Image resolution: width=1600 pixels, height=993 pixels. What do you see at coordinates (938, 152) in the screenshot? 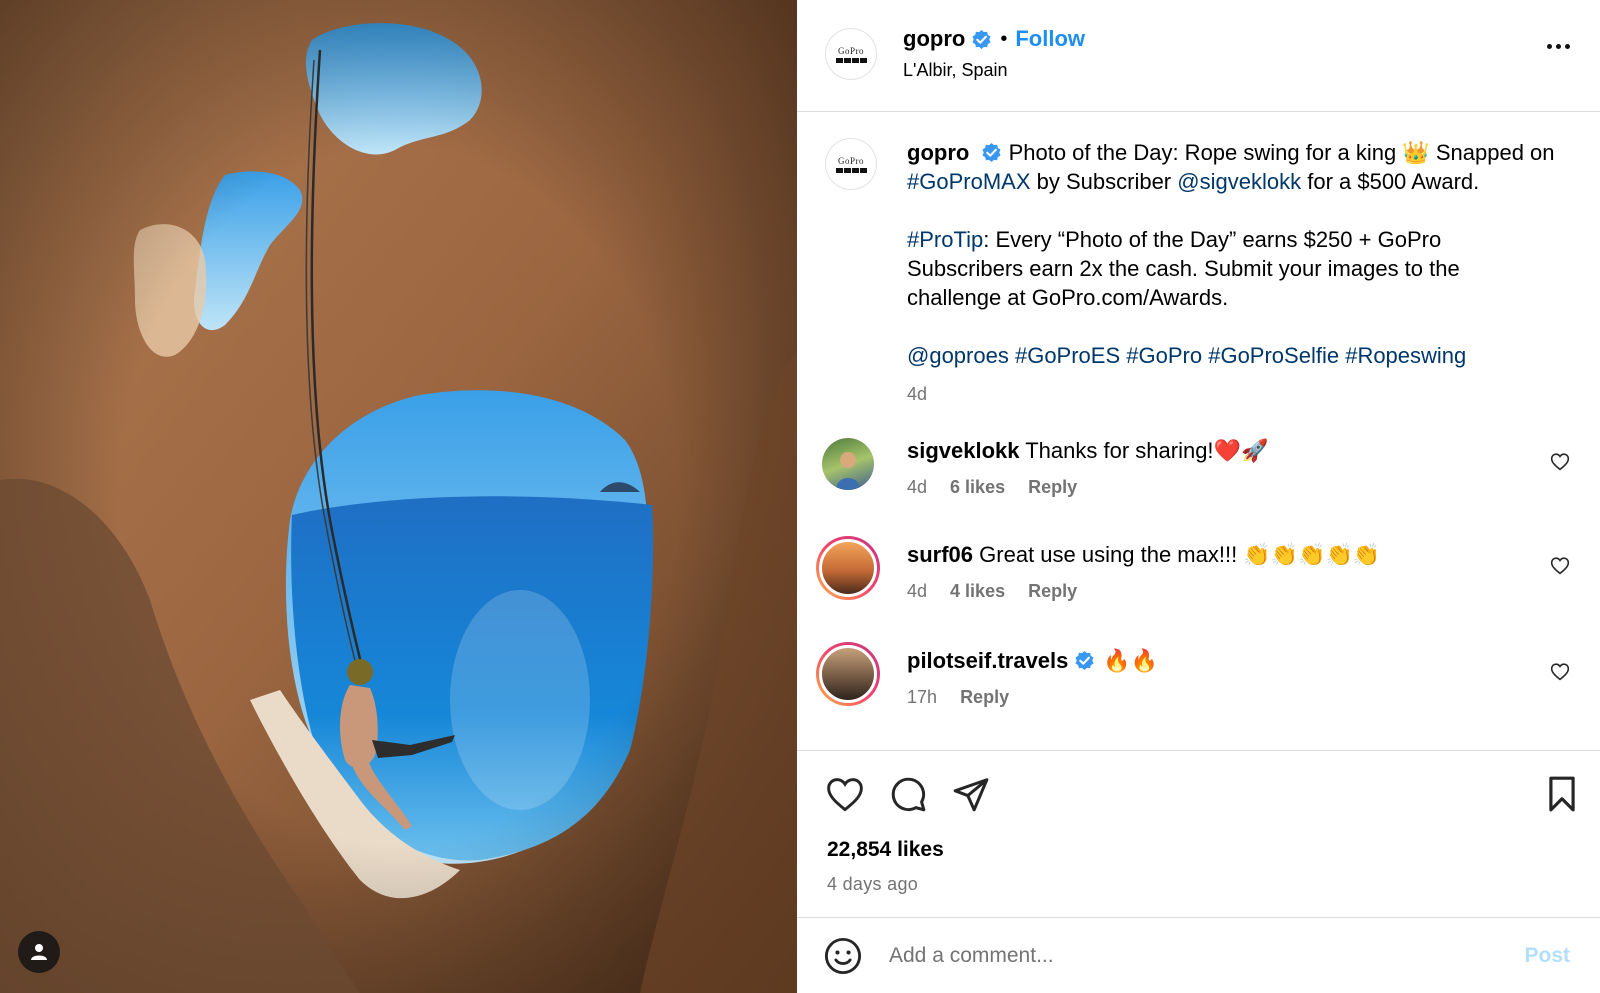
I see `caption-username: gopro` at bounding box center [938, 152].